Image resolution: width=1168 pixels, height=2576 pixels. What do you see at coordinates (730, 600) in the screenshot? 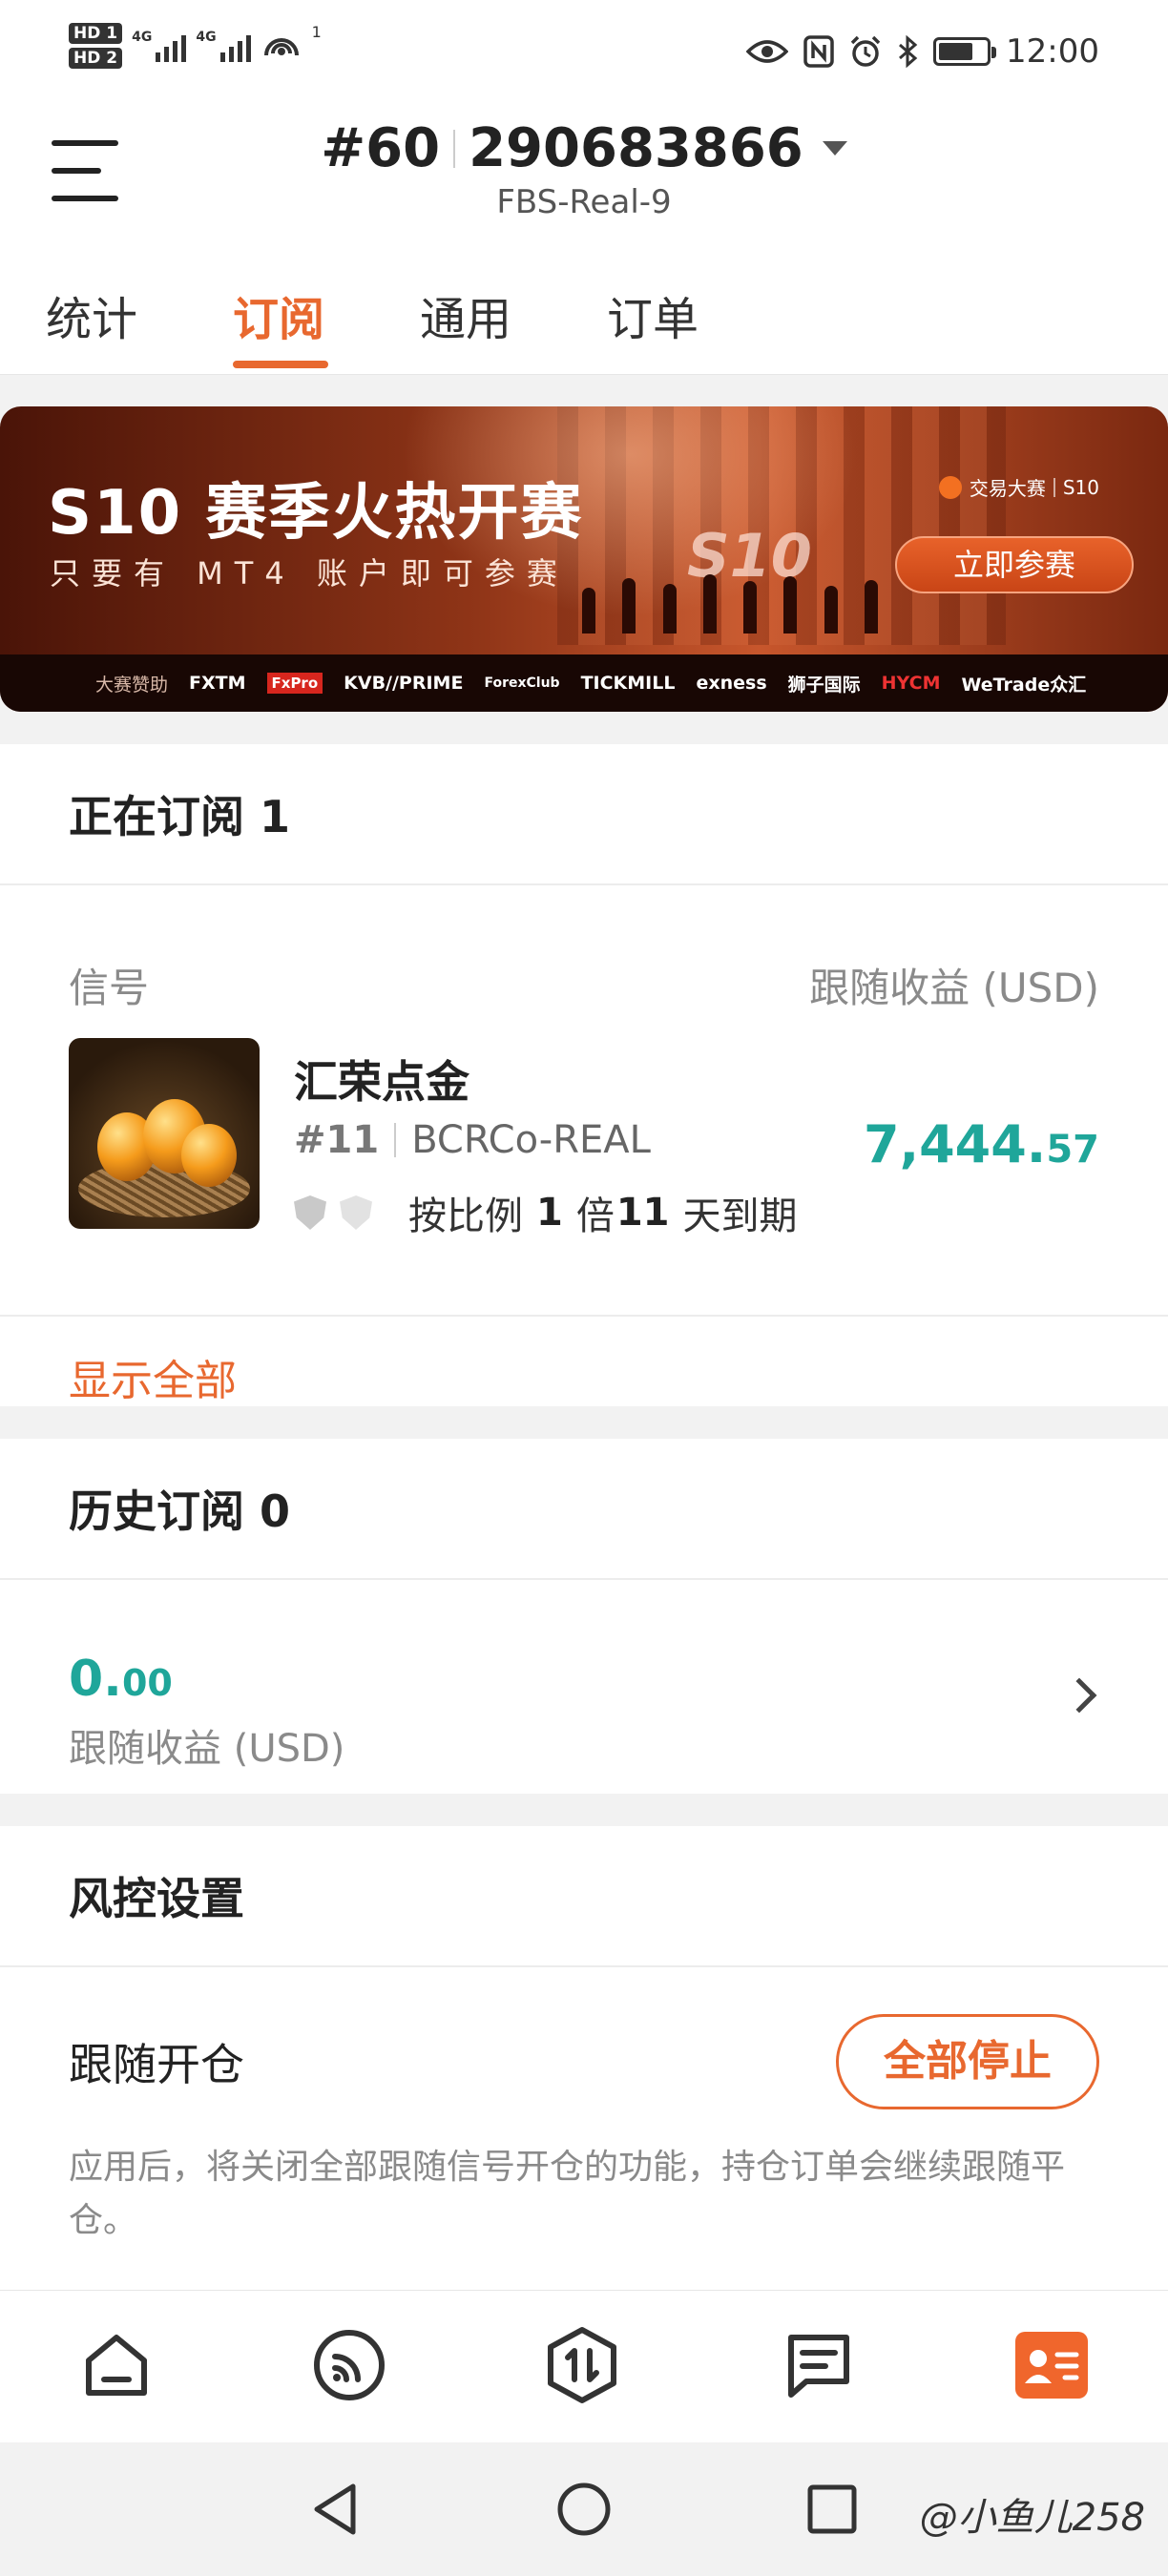
I see `crowd-illustration` at bounding box center [730, 600].